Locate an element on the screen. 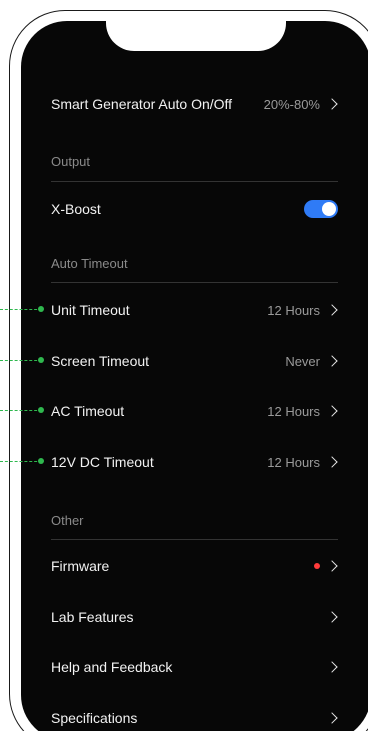 The height and width of the screenshot is (731, 368). screen-timeout-value: Never is located at coordinates (302, 361).